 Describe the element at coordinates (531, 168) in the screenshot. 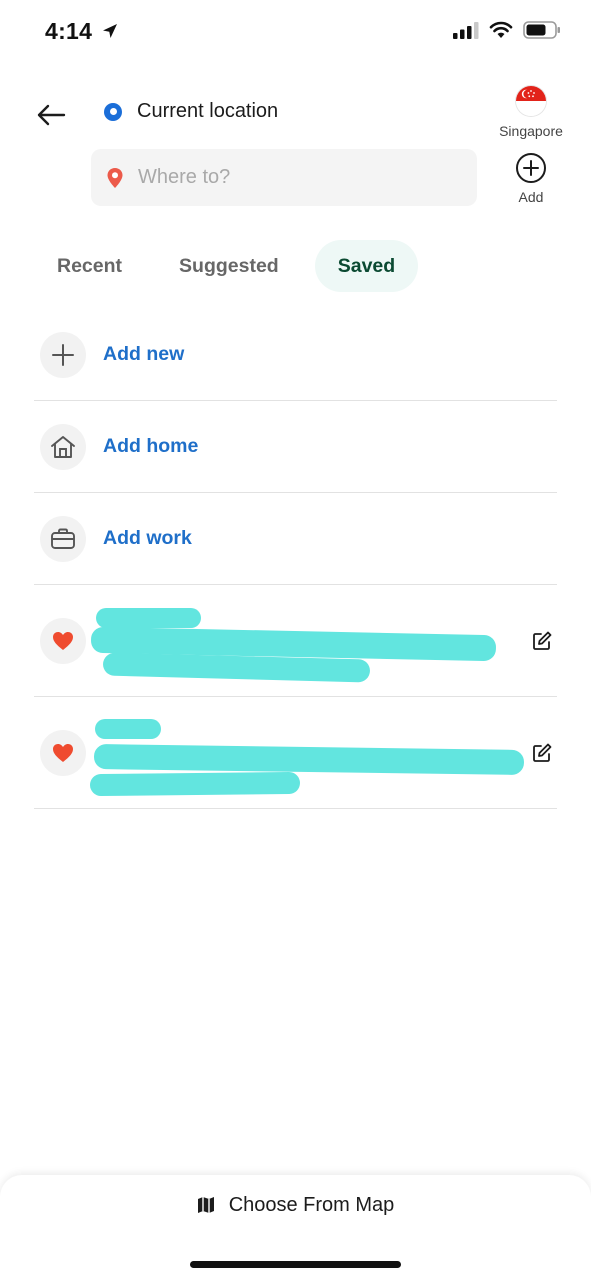

I see `plus-circle-icon` at that location.